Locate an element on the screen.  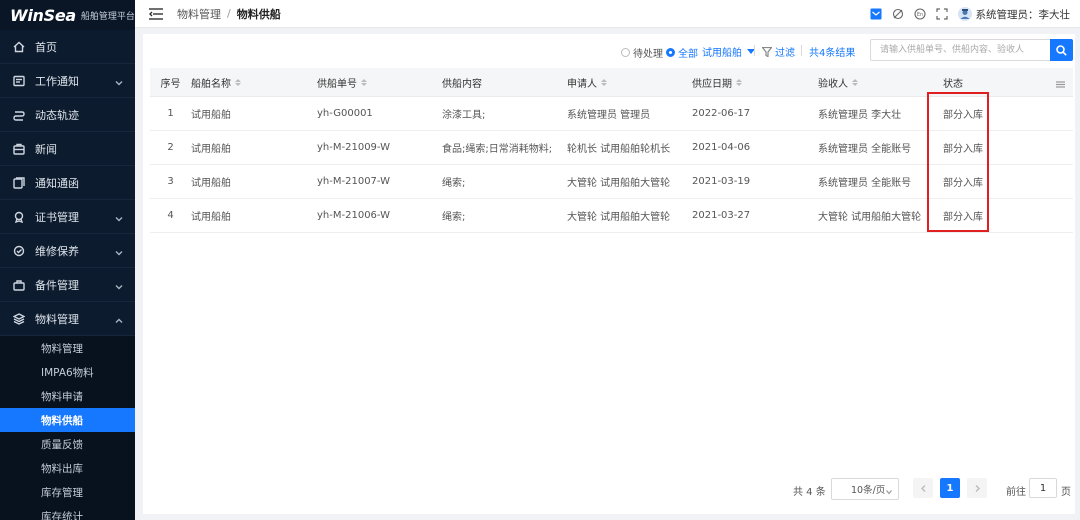
sidebar-item-label: 备件管理 is located at coordinates (57, 285).